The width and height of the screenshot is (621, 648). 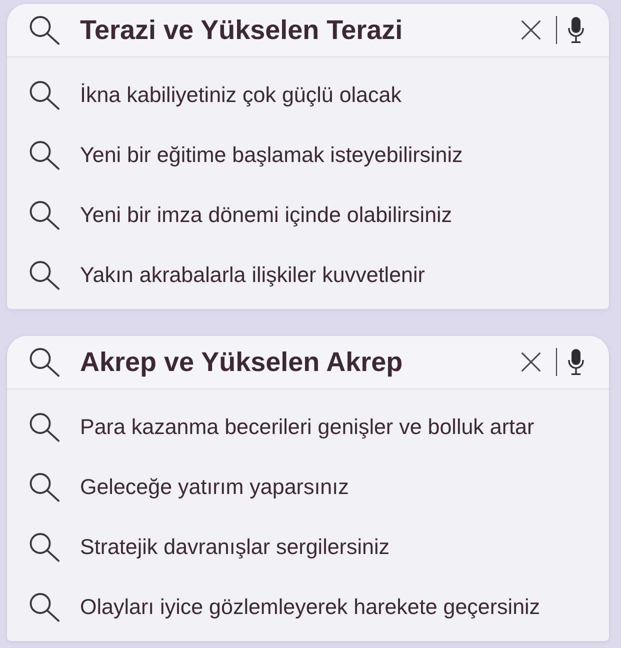 I want to click on suggestion-item: İkna kabiliyetiniz çok güçlü olacak, so click(x=241, y=95).